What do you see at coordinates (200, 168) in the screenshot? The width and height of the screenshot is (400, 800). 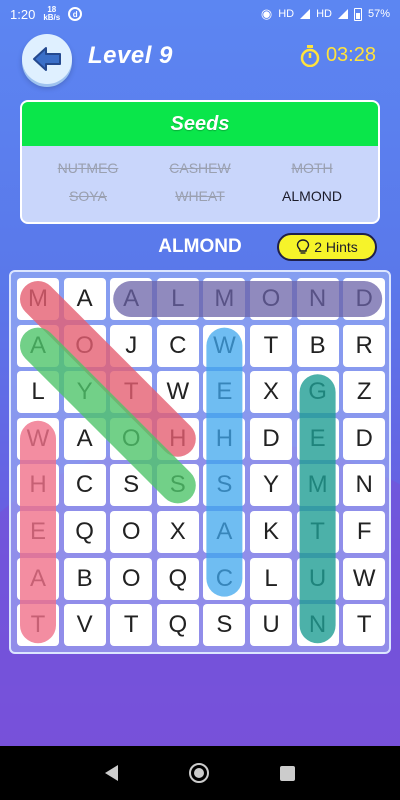 I see `word-item: CASHEW` at bounding box center [200, 168].